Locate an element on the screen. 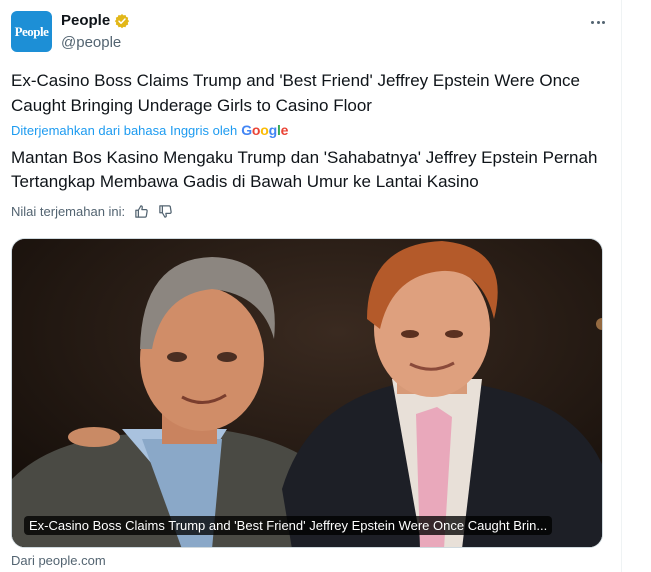 The image size is (651, 572). more-icon is located at coordinates (598, 22).